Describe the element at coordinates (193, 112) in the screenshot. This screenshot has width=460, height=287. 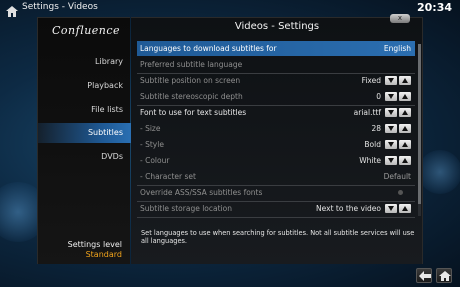
I see `setting-label: Font to use for text subtitles` at that location.